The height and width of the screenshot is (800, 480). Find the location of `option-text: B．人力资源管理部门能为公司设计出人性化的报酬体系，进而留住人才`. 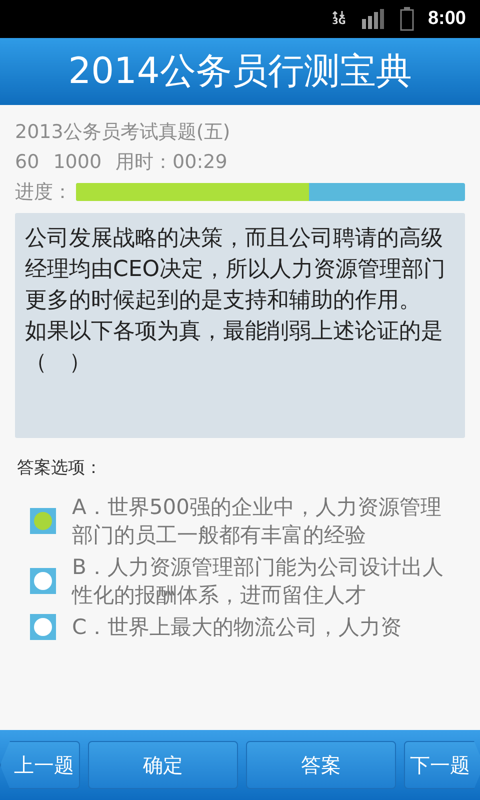

option-text: B．人力资源管理部门能为公司设计出人性化的报酬体系，进而留住人才 is located at coordinates (262, 581).